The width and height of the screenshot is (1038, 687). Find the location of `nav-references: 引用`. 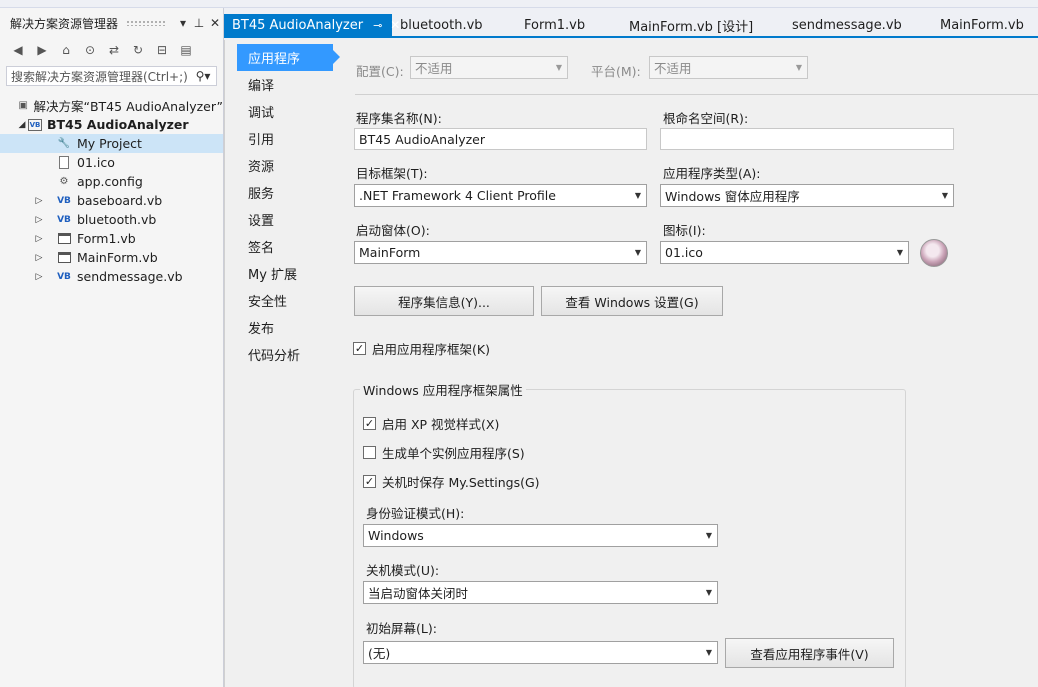

nav-references: 引用 is located at coordinates (287, 138).